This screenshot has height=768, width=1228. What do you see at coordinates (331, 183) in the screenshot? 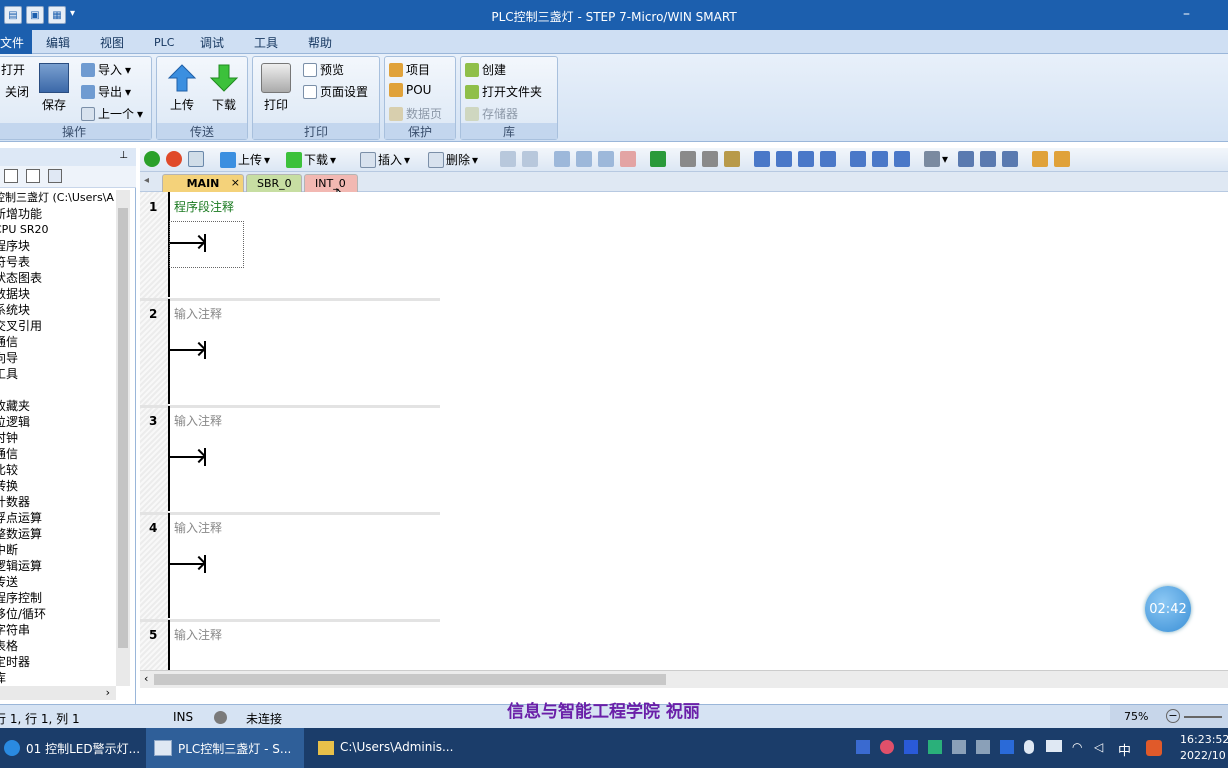
I see `tab-int: INT_0` at bounding box center [331, 183].